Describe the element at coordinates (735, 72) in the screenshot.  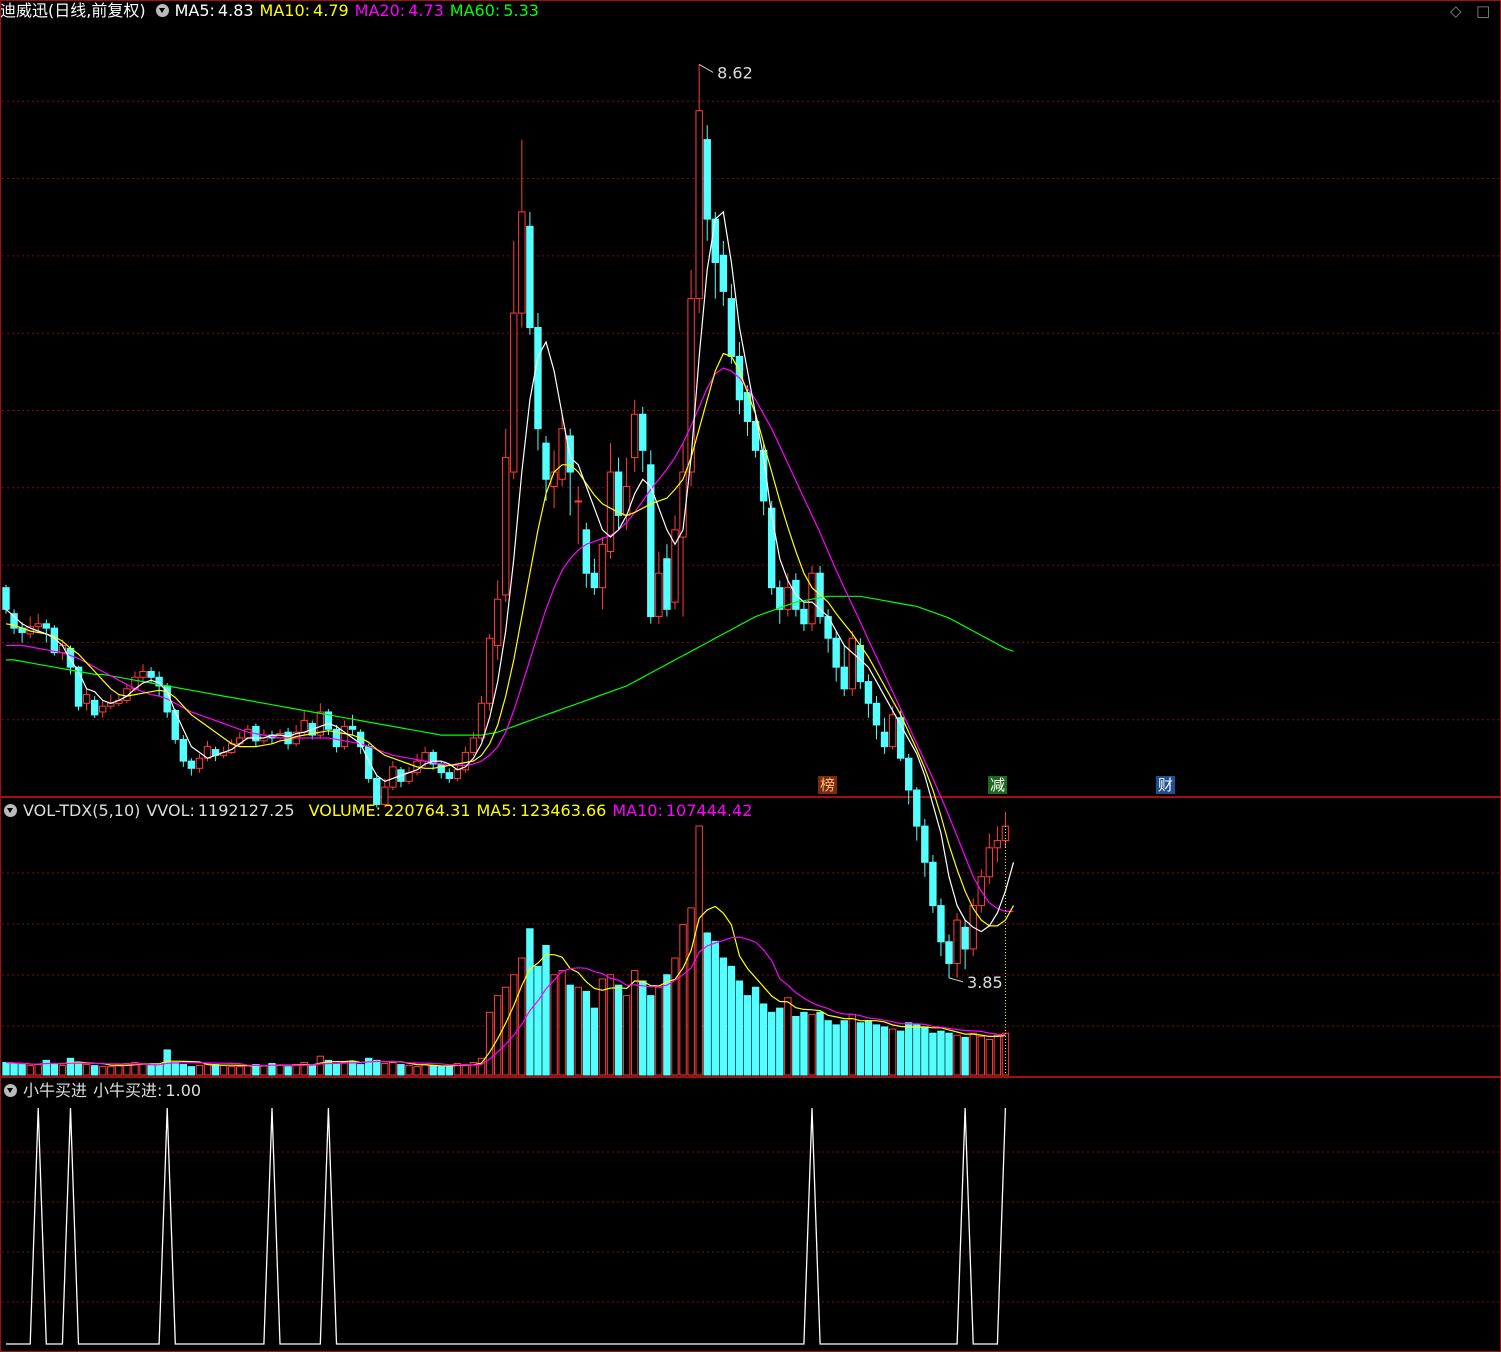
I see `high-price-label: 8.62` at that location.